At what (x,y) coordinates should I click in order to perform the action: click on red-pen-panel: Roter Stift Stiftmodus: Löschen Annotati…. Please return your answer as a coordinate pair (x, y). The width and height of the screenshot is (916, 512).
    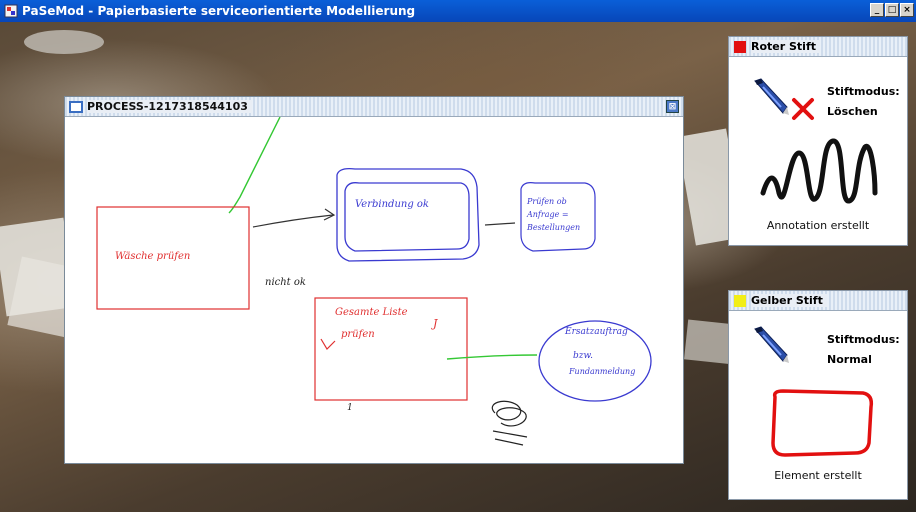
    Looking at the image, I should click on (818, 141).